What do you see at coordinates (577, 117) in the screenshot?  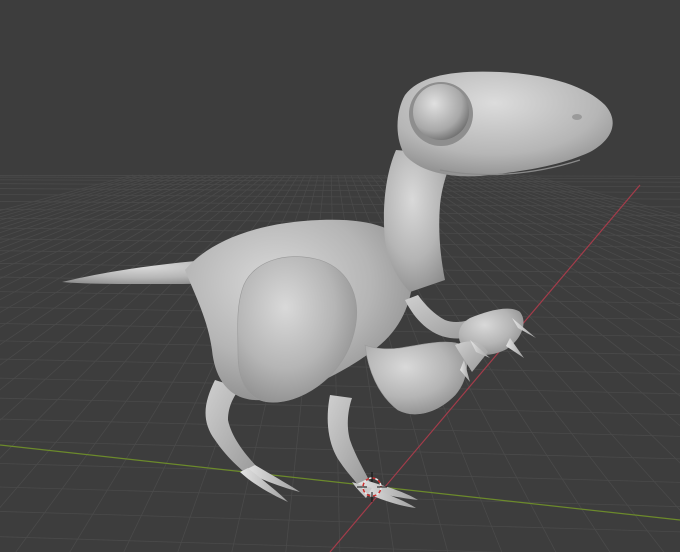 I see `nostril` at bounding box center [577, 117].